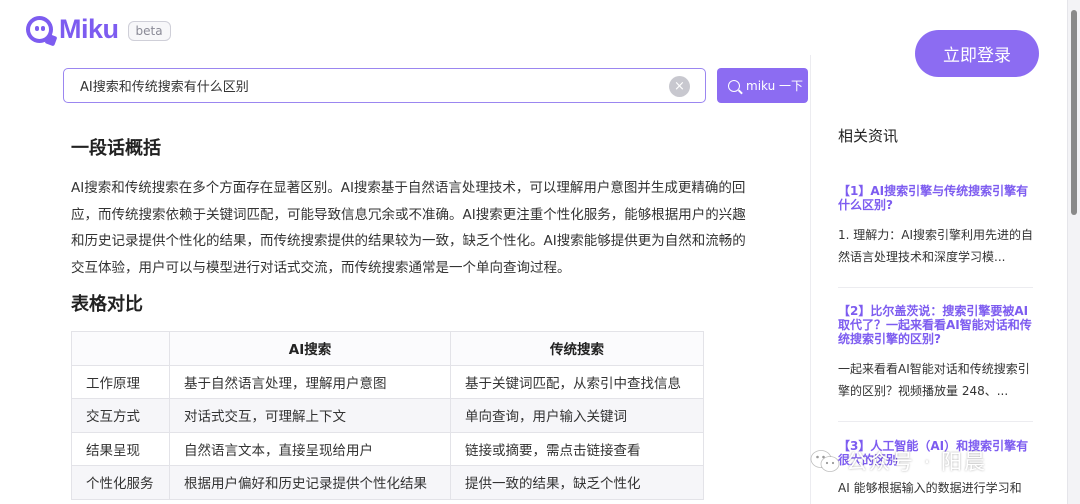  I want to click on logo-text: Miku, so click(89, 29).